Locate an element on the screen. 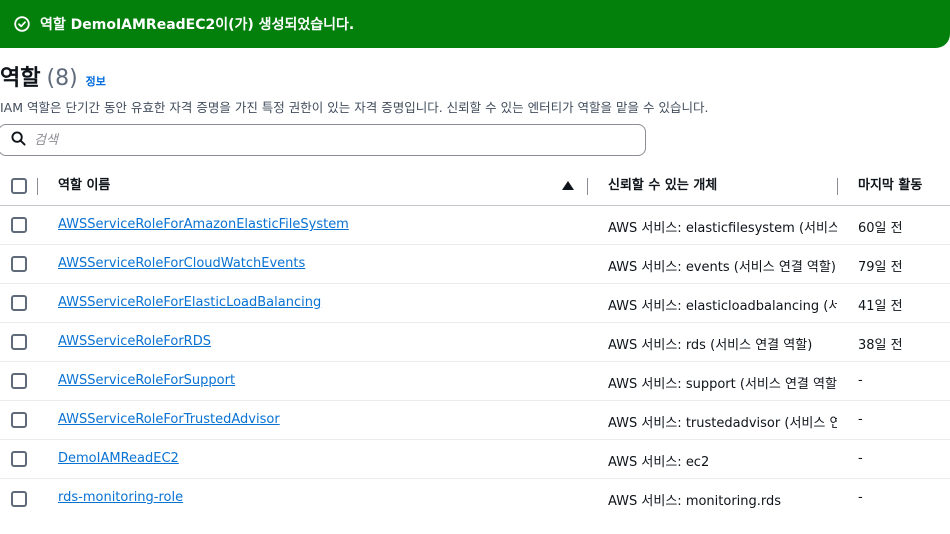 This screenshot has height=534, width=950. trusted-entity-text: AWS 서비스: monitoring.rds is located at coordinates (695, 501).